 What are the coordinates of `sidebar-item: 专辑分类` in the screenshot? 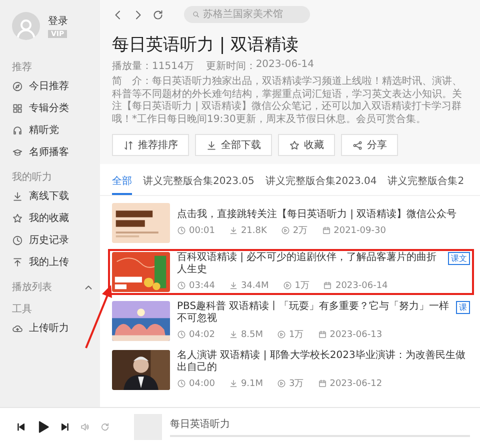 It's located at (53, 108).